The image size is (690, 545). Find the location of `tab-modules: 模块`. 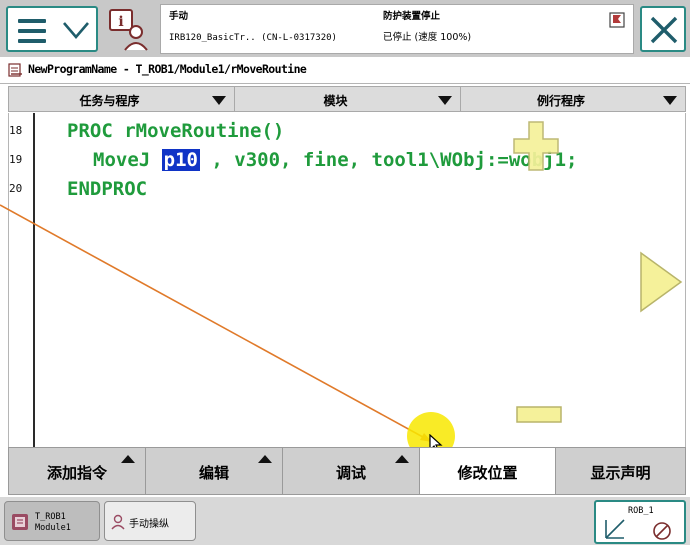

tab-modules: 模块 is located at coordinates (347, 99).